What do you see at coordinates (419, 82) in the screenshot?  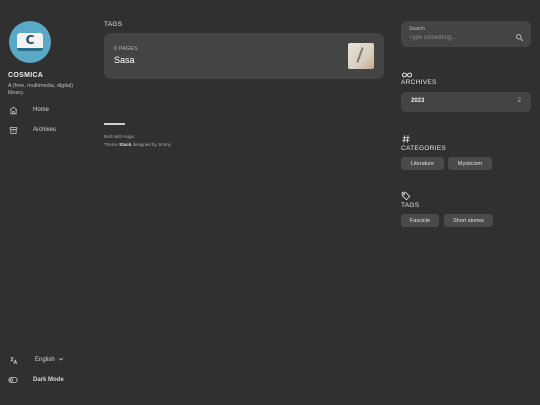 I see `archives-title: ARCHIVES` at bounding box center [419, 82].